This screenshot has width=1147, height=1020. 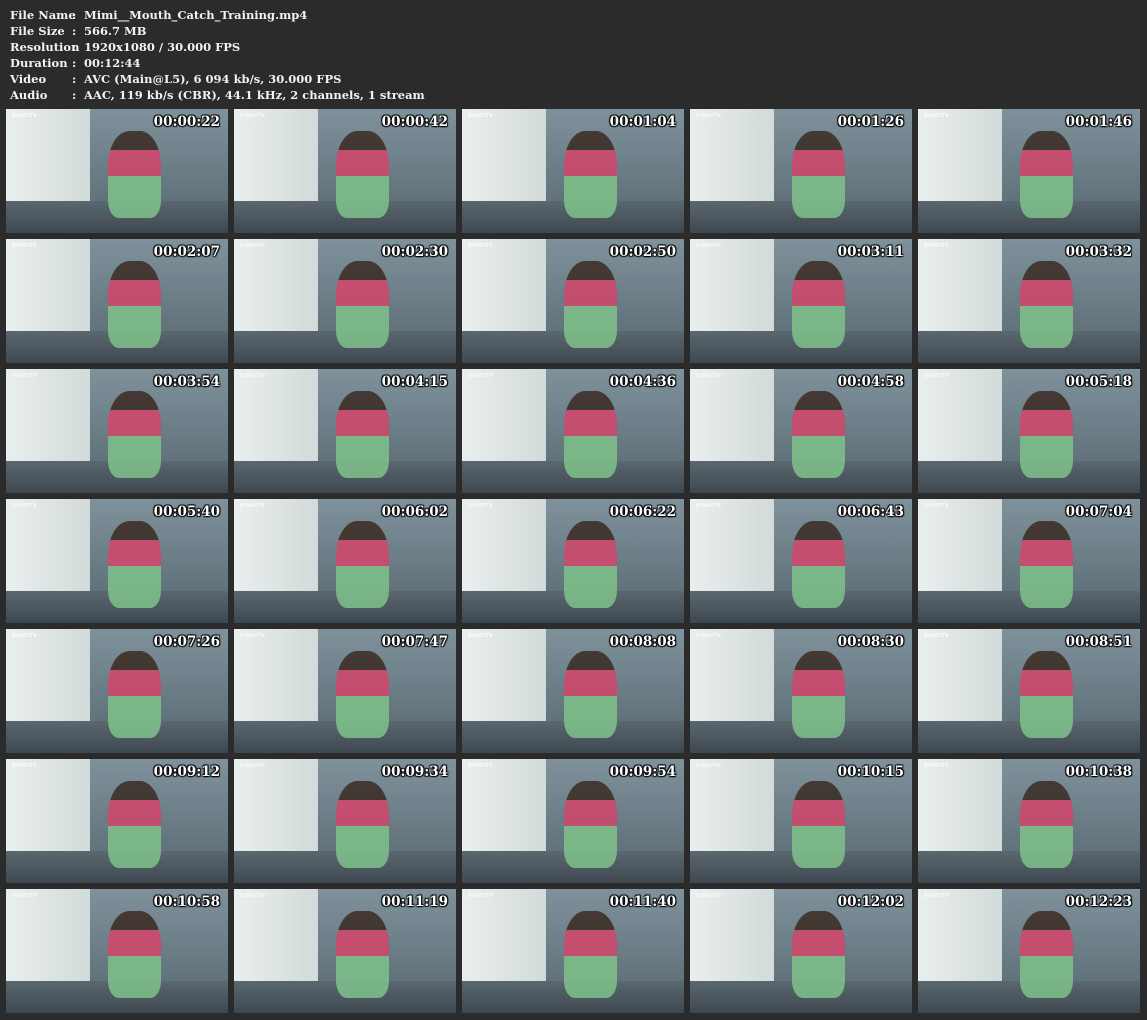 I want to click on thumbnail-timestamp: 00:09:54, so click(x=642, y=772).